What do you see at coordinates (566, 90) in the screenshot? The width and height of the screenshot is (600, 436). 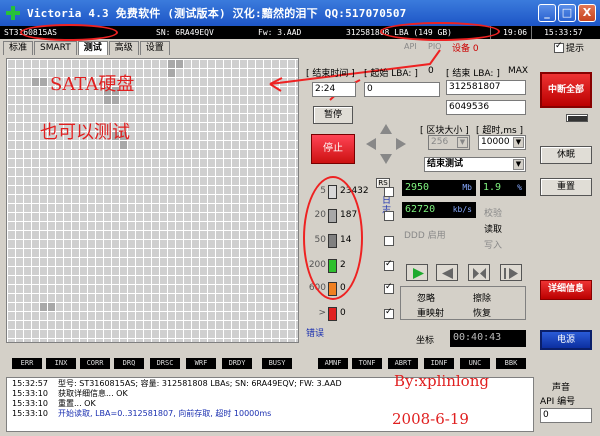 I see `break-all-button: 中断全部` at bounding box center [566, 90].